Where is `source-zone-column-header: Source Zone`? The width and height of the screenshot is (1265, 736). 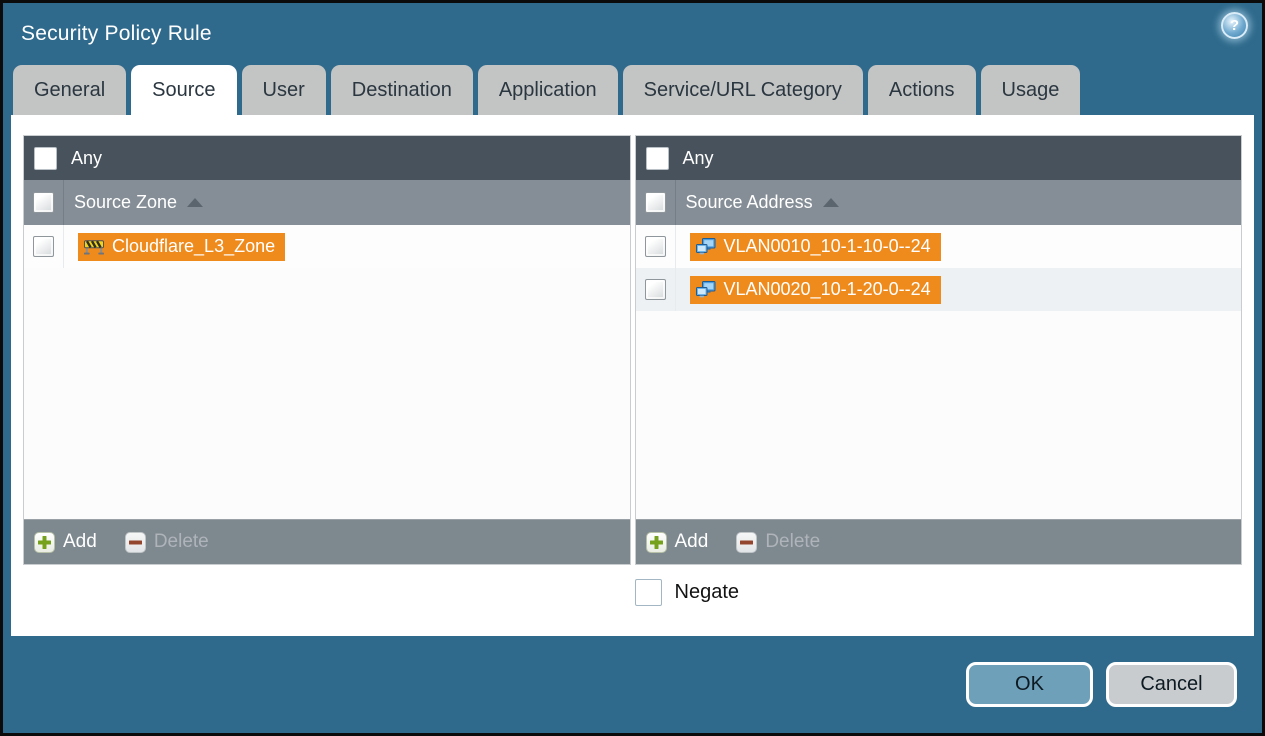
source-zone-column-header: Source Zone is located at coordinates (327, 202).